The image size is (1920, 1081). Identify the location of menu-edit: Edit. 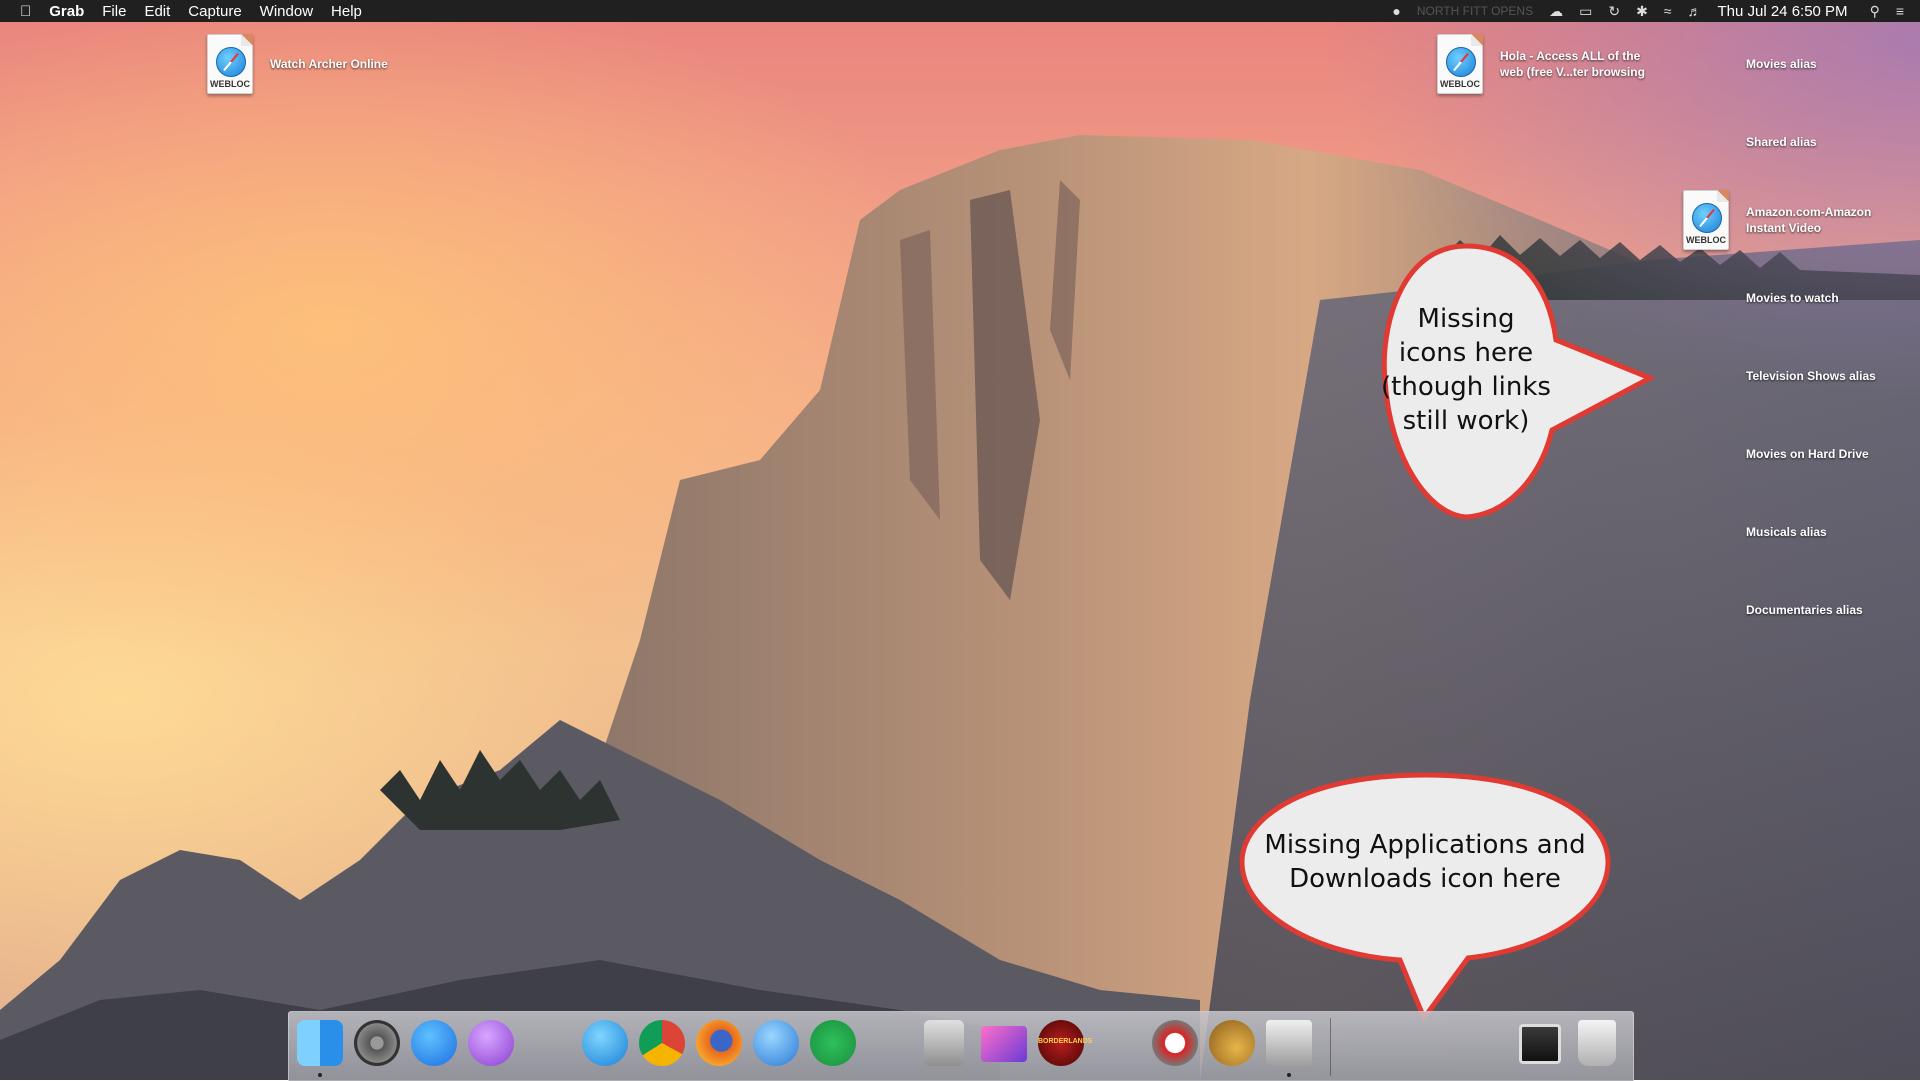
(157, 11).